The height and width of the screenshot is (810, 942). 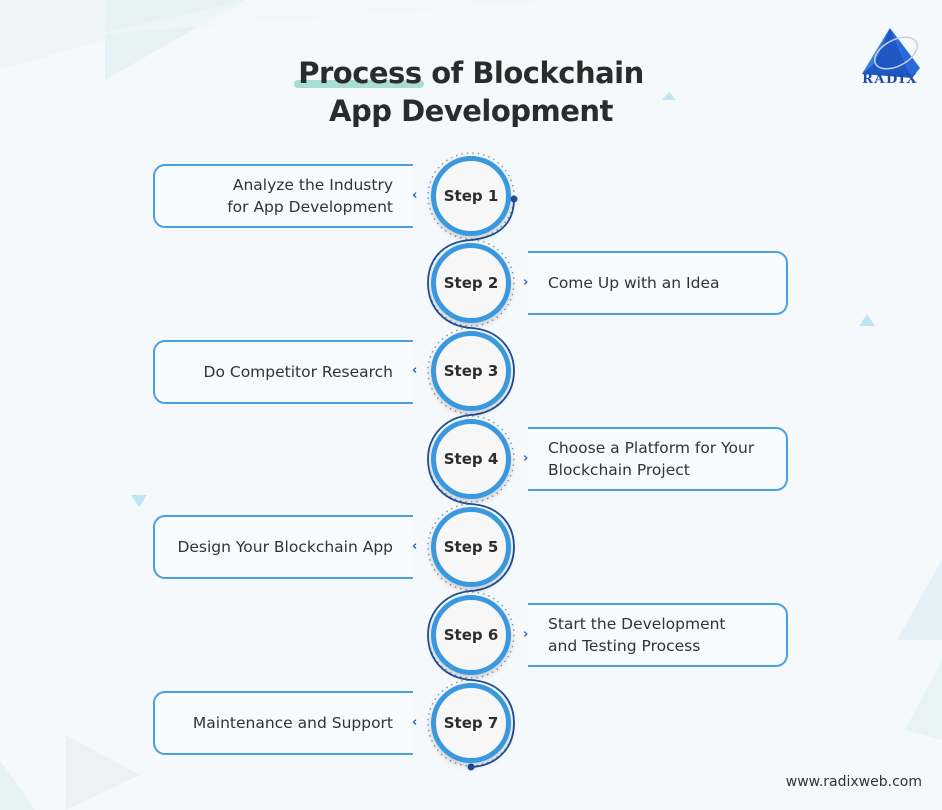 I want to click on connector-dot-end, so click(x=471, y=767).